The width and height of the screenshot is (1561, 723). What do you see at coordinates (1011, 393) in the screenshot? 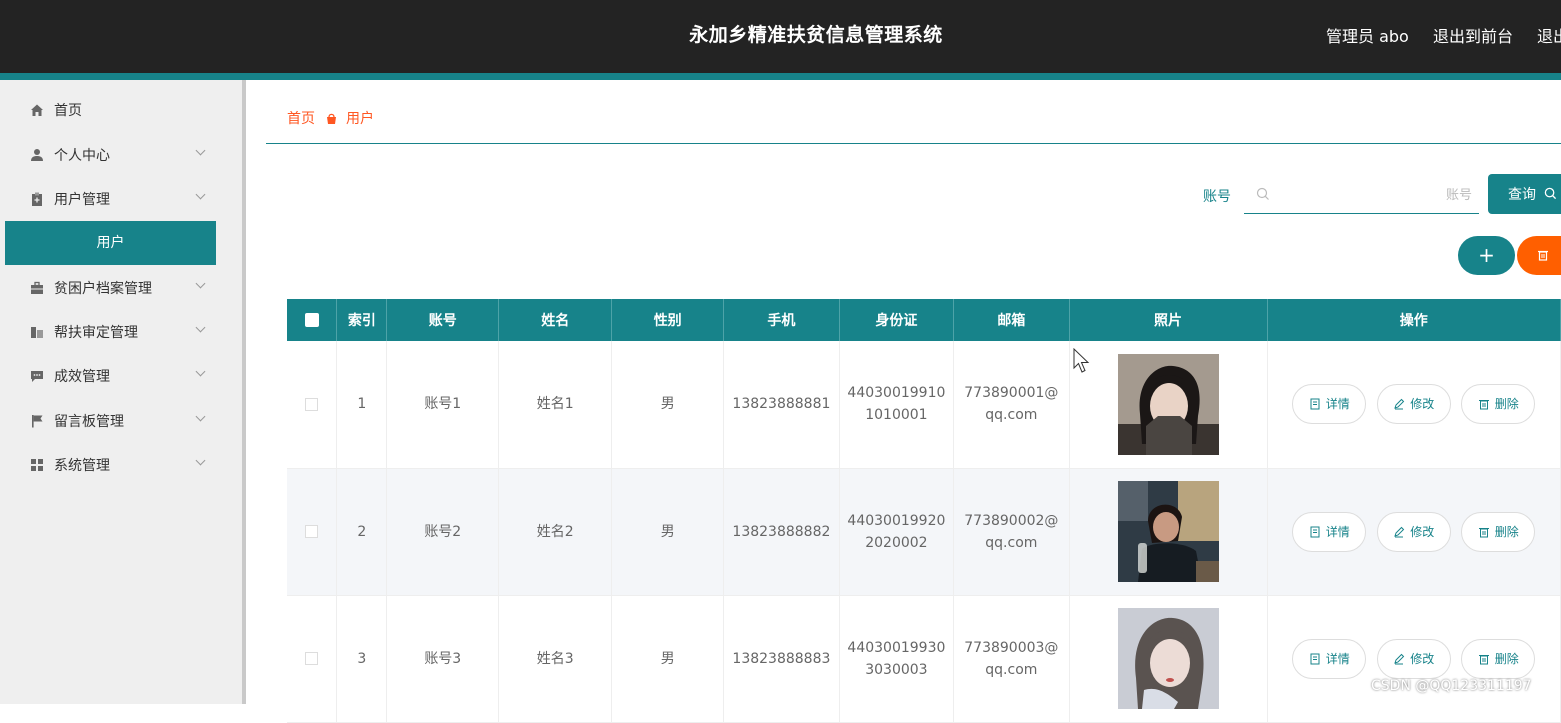
I see `email-part: 773890001@` at bounding box center [1011, 393].